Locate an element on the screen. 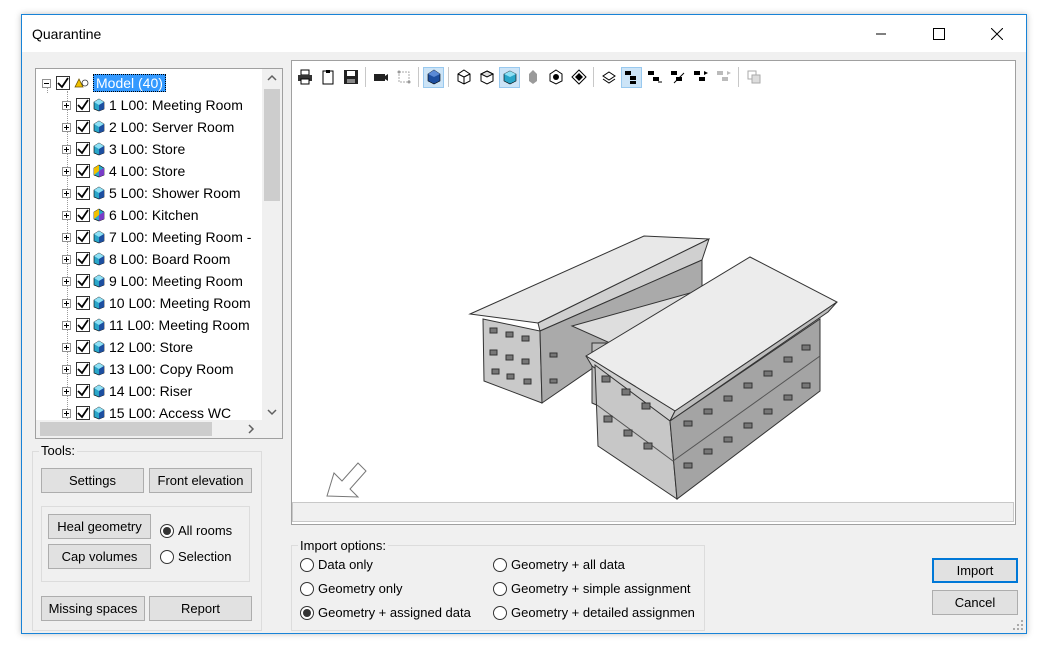 This screenshot has width=1053, height=655. tree-item: 2 L00: Server Room is located at coordinates (148, 127).